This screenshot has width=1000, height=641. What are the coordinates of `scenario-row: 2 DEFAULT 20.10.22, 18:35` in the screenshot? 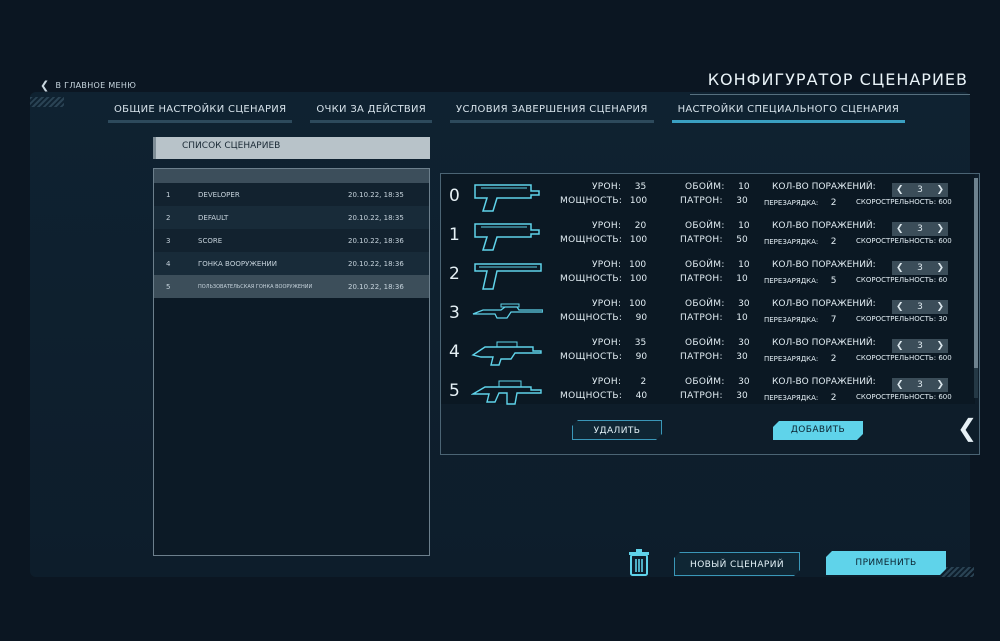 It's located at (291, 217).